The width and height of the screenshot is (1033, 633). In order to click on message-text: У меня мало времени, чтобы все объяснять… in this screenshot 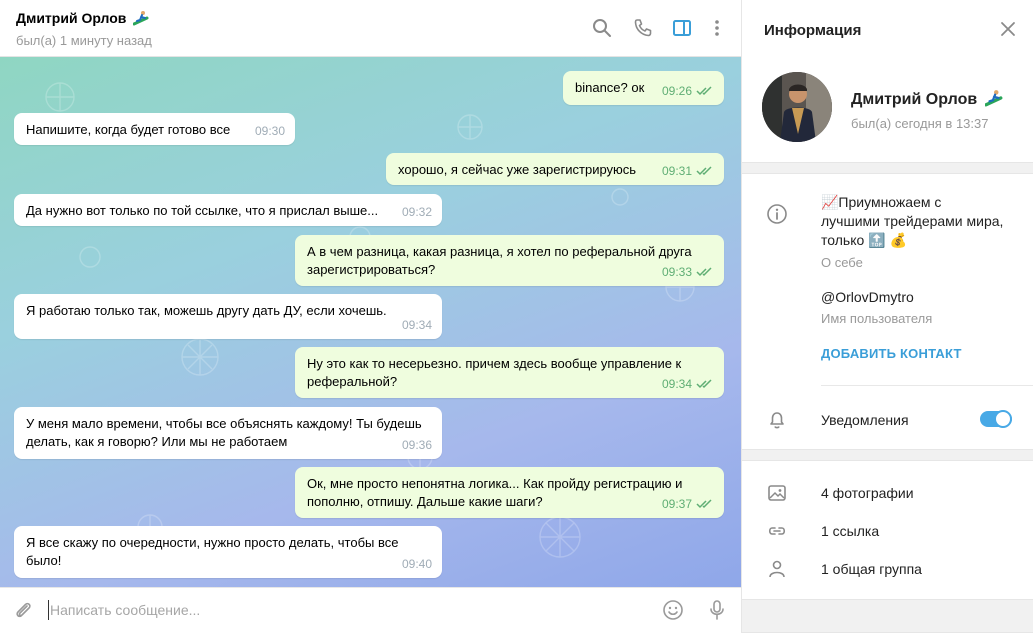, I will do `click(224, 432)`.